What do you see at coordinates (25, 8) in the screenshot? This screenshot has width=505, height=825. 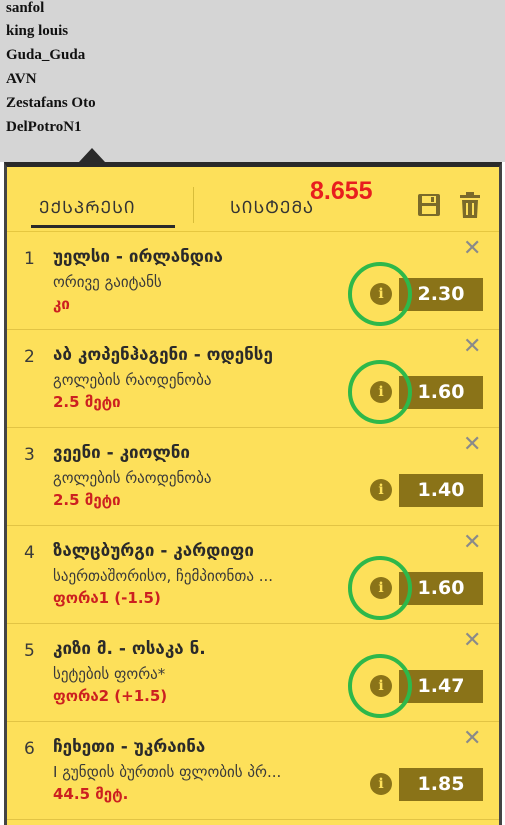 I see `username: sanfol` at bounding box center [25, 8].